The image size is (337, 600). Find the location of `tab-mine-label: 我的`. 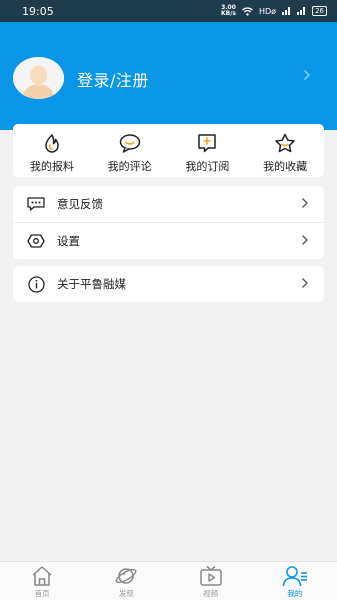

tab-mine-label: 我的 is located at coordinates (295, 593).